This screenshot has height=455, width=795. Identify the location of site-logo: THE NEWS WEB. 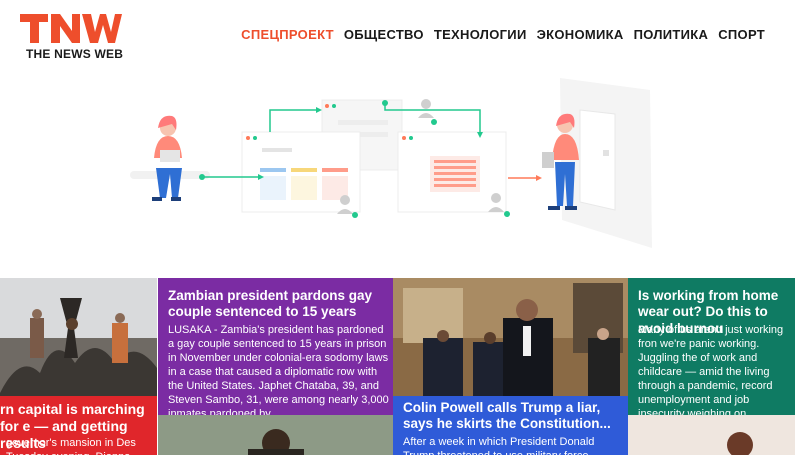
(75, 37).